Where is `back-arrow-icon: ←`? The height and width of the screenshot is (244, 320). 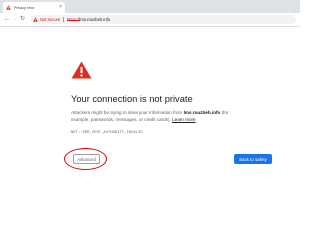 back-arrow-icon: ← is located at coordinates (7, 19).